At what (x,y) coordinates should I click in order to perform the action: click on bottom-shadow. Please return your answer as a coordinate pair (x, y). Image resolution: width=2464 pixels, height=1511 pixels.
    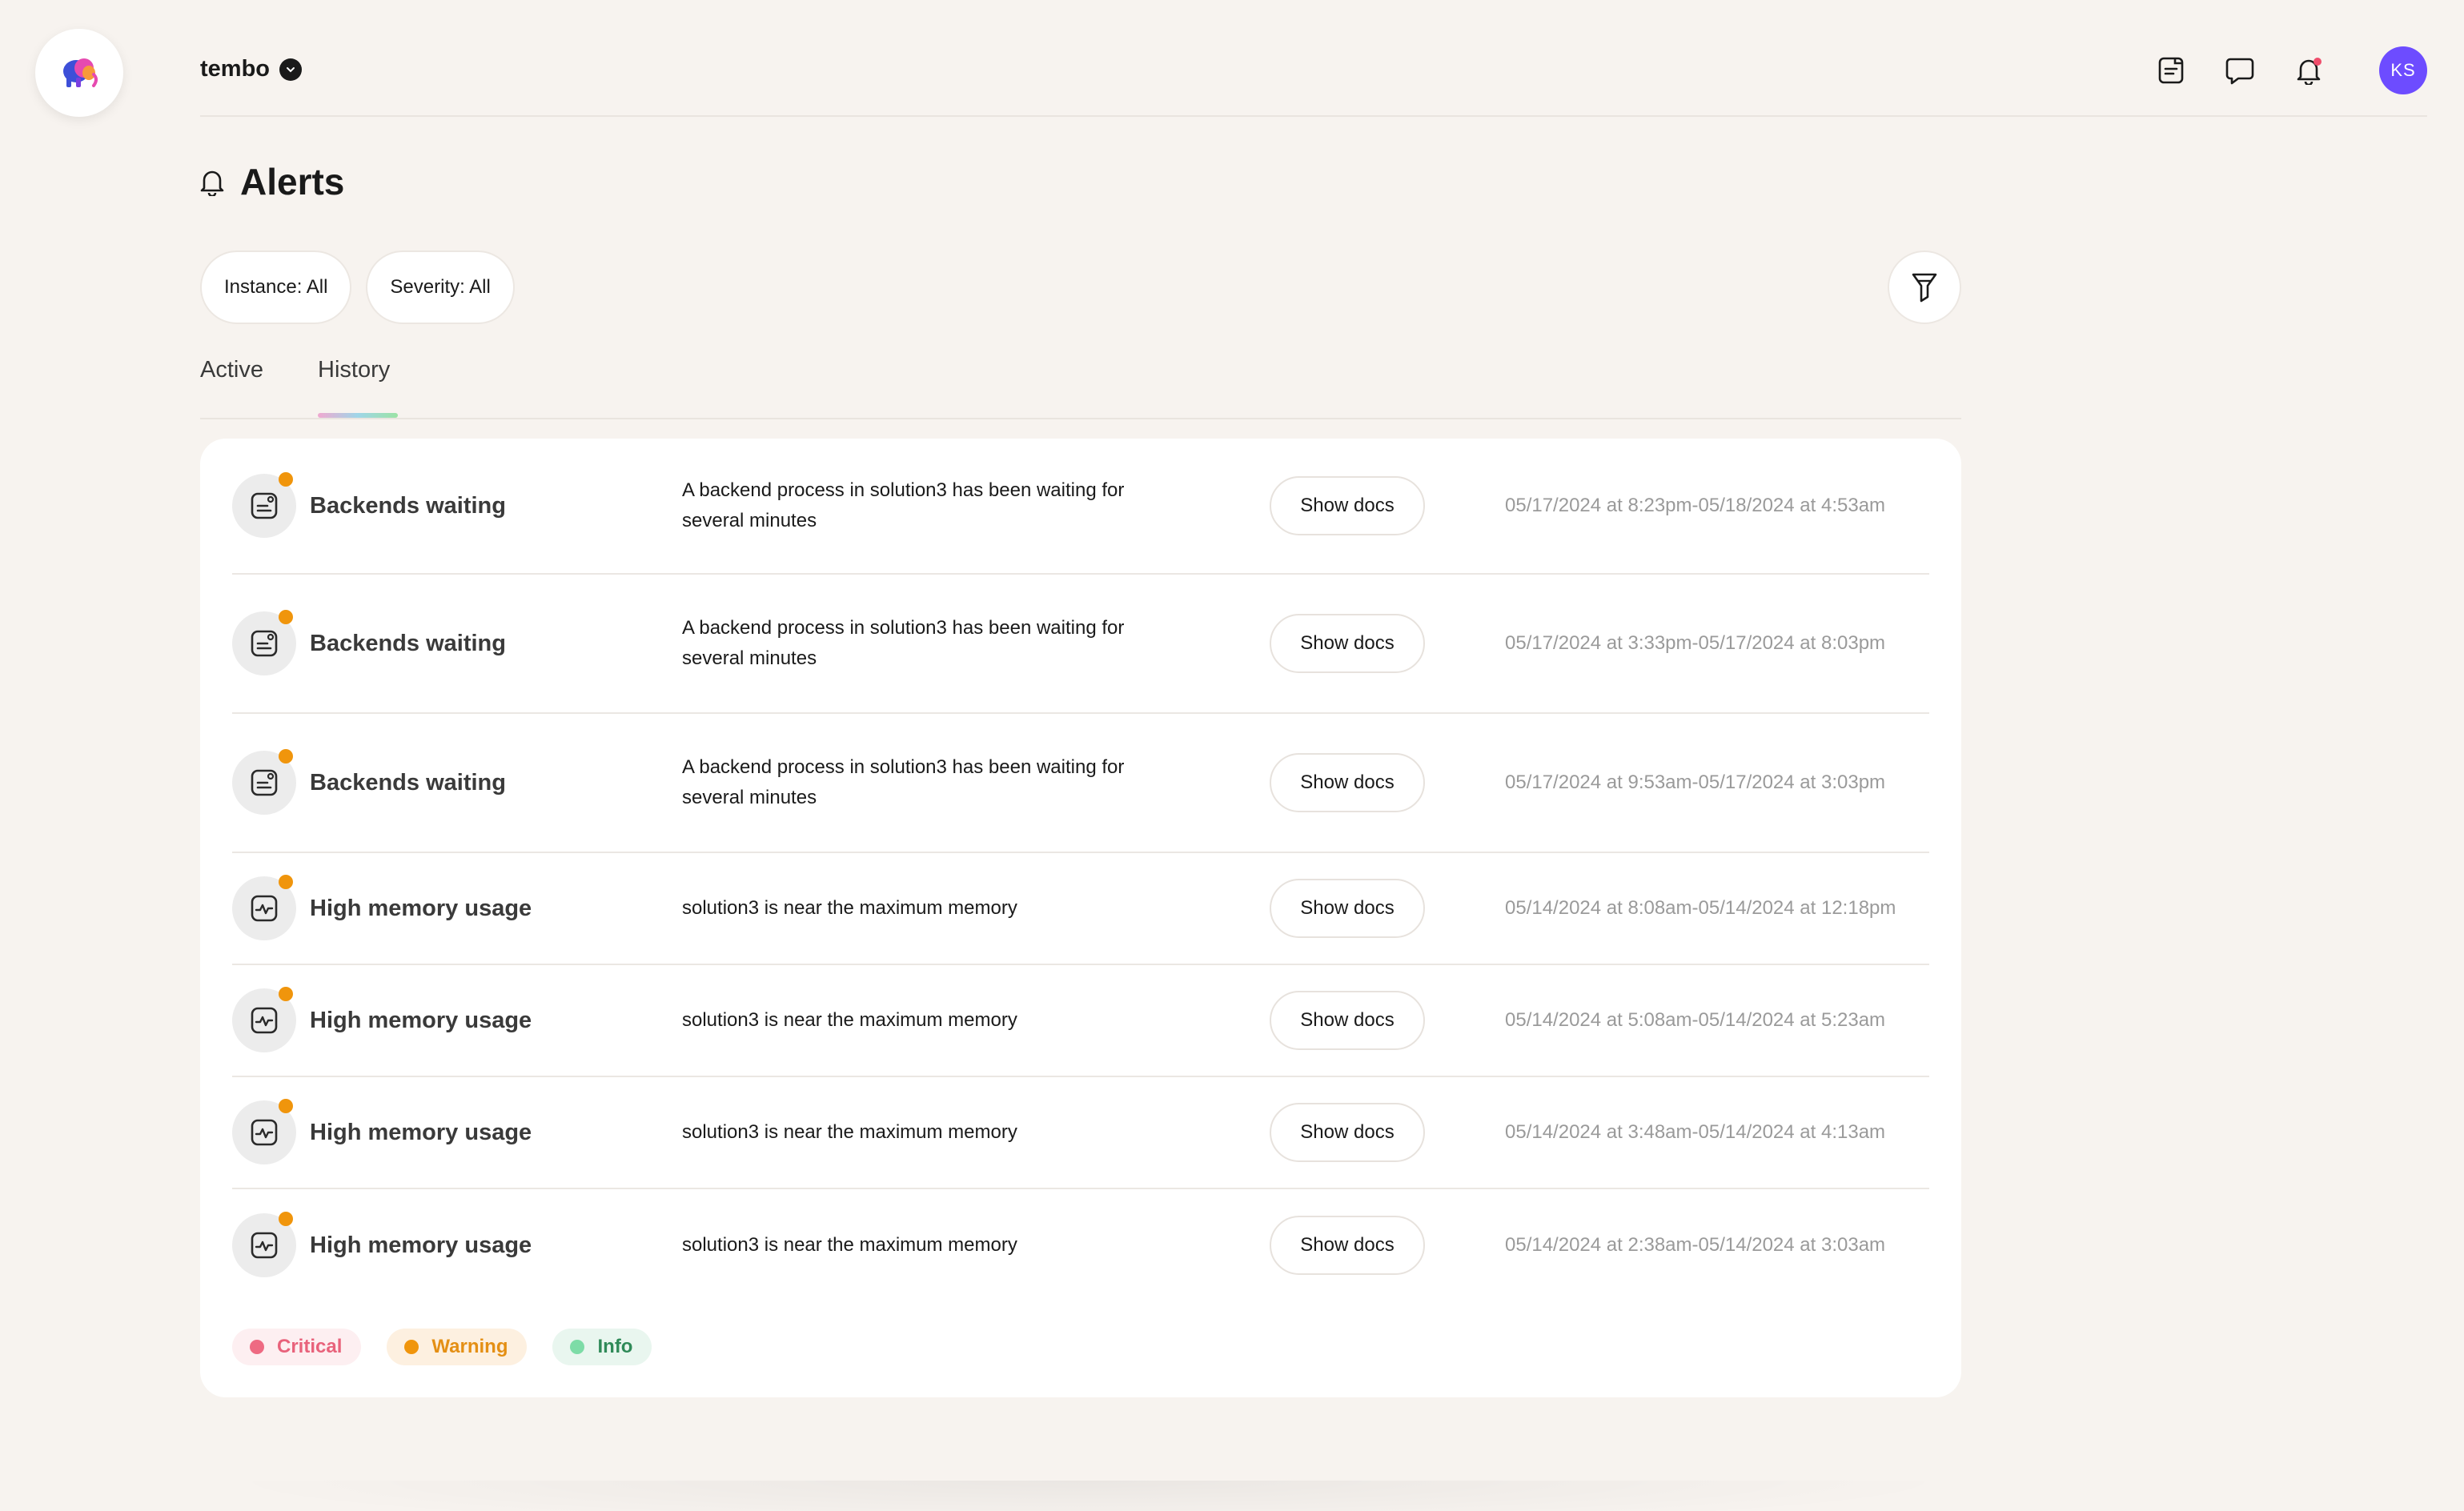
    Looking at the image, I should click on (1088, 1496).